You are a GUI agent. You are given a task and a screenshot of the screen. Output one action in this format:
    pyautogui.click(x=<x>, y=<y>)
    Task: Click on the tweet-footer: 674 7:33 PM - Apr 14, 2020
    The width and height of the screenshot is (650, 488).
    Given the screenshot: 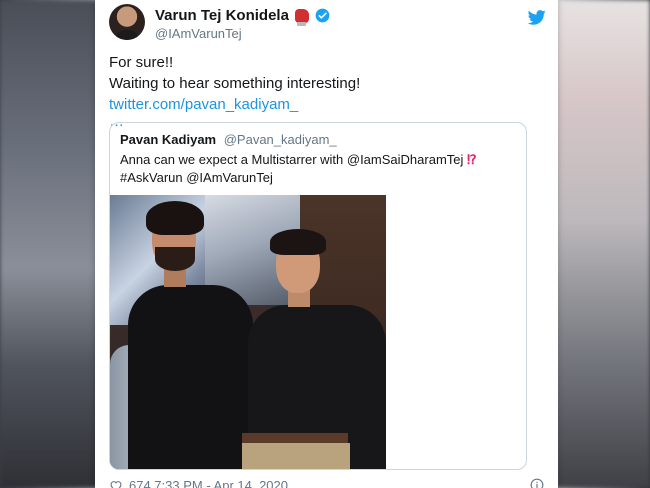 What is the action you would take?
    pyautogui.click(x=326, y=483)
    